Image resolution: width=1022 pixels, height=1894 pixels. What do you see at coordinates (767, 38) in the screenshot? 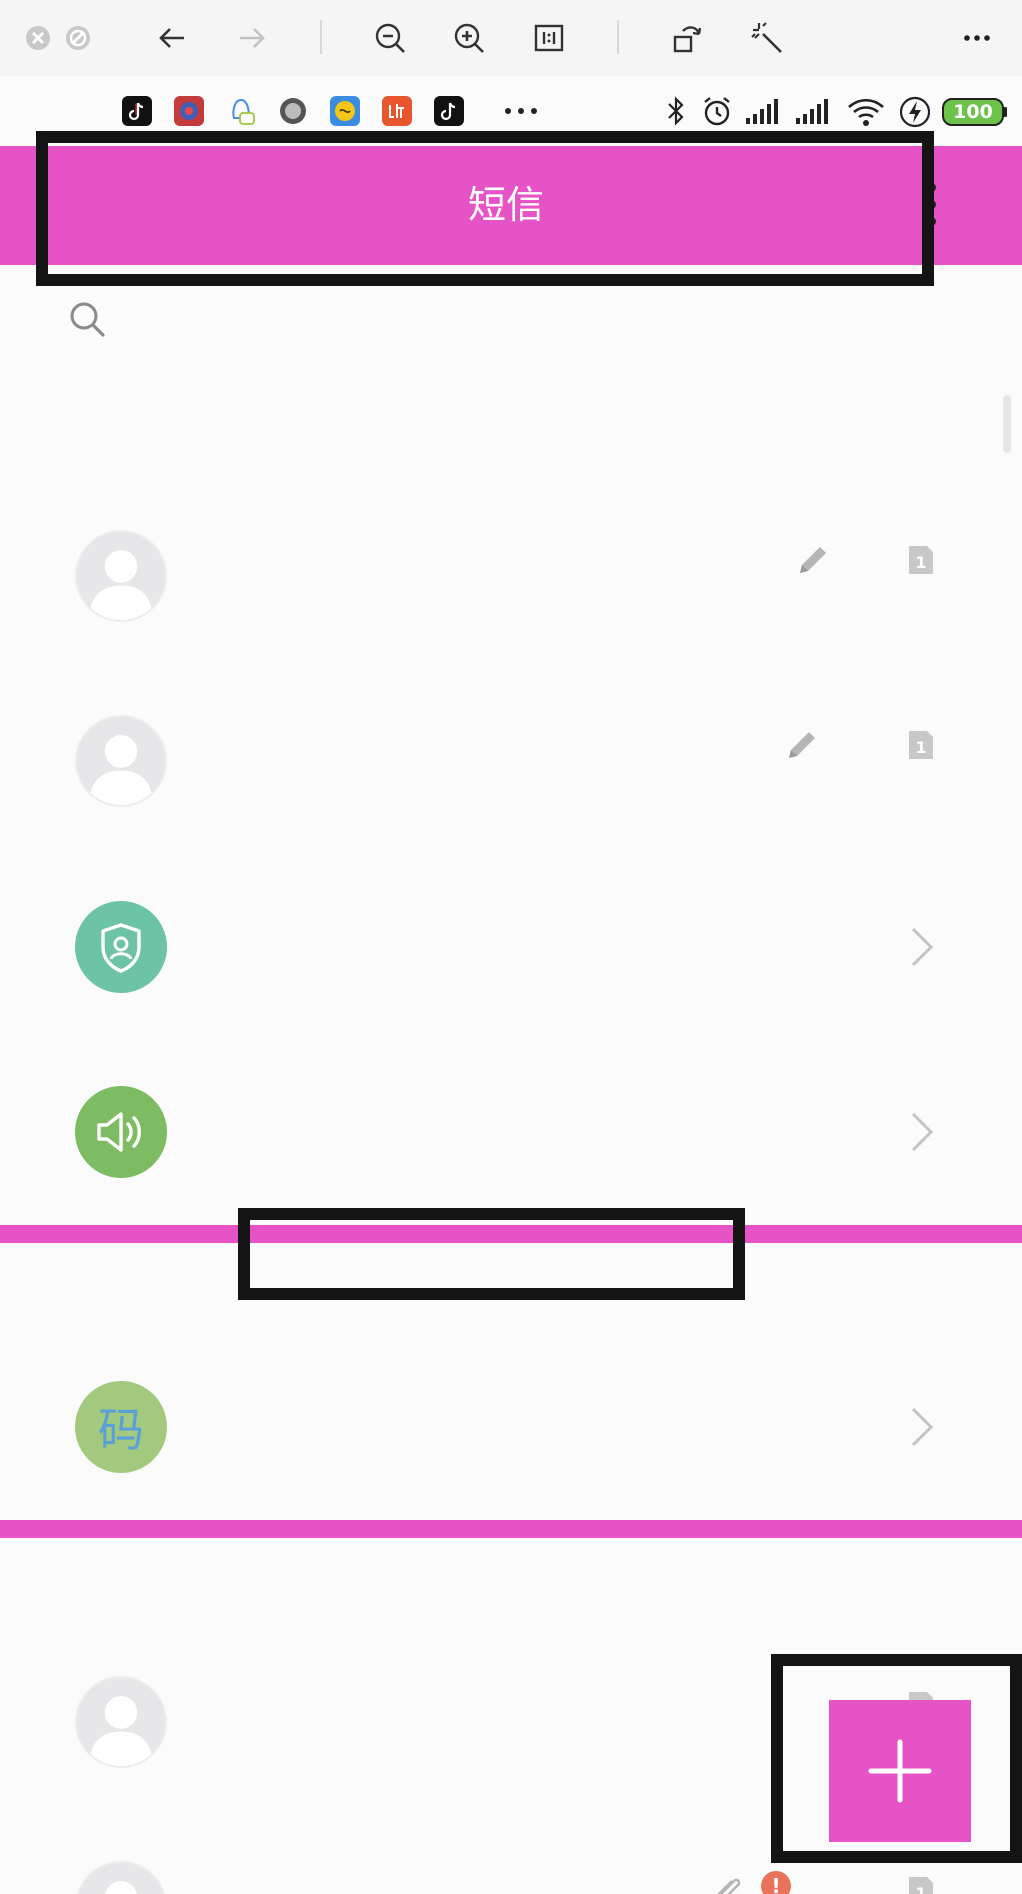
I see `magic-wand-icon` at bounding box center [767, 38].